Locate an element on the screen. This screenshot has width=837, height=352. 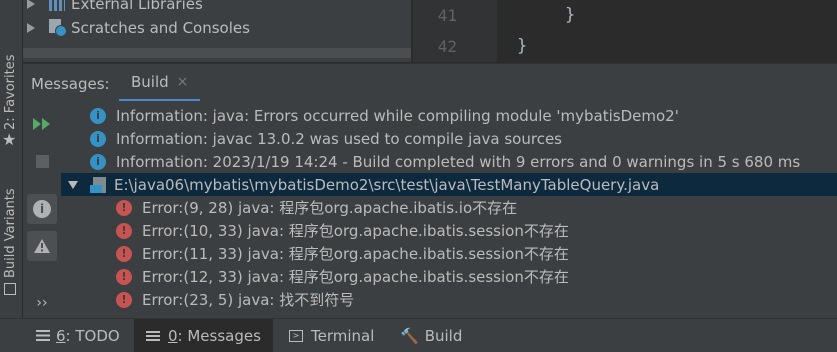
tree-item-external-libraries: External Libraries is located at coordinates (113, 8).